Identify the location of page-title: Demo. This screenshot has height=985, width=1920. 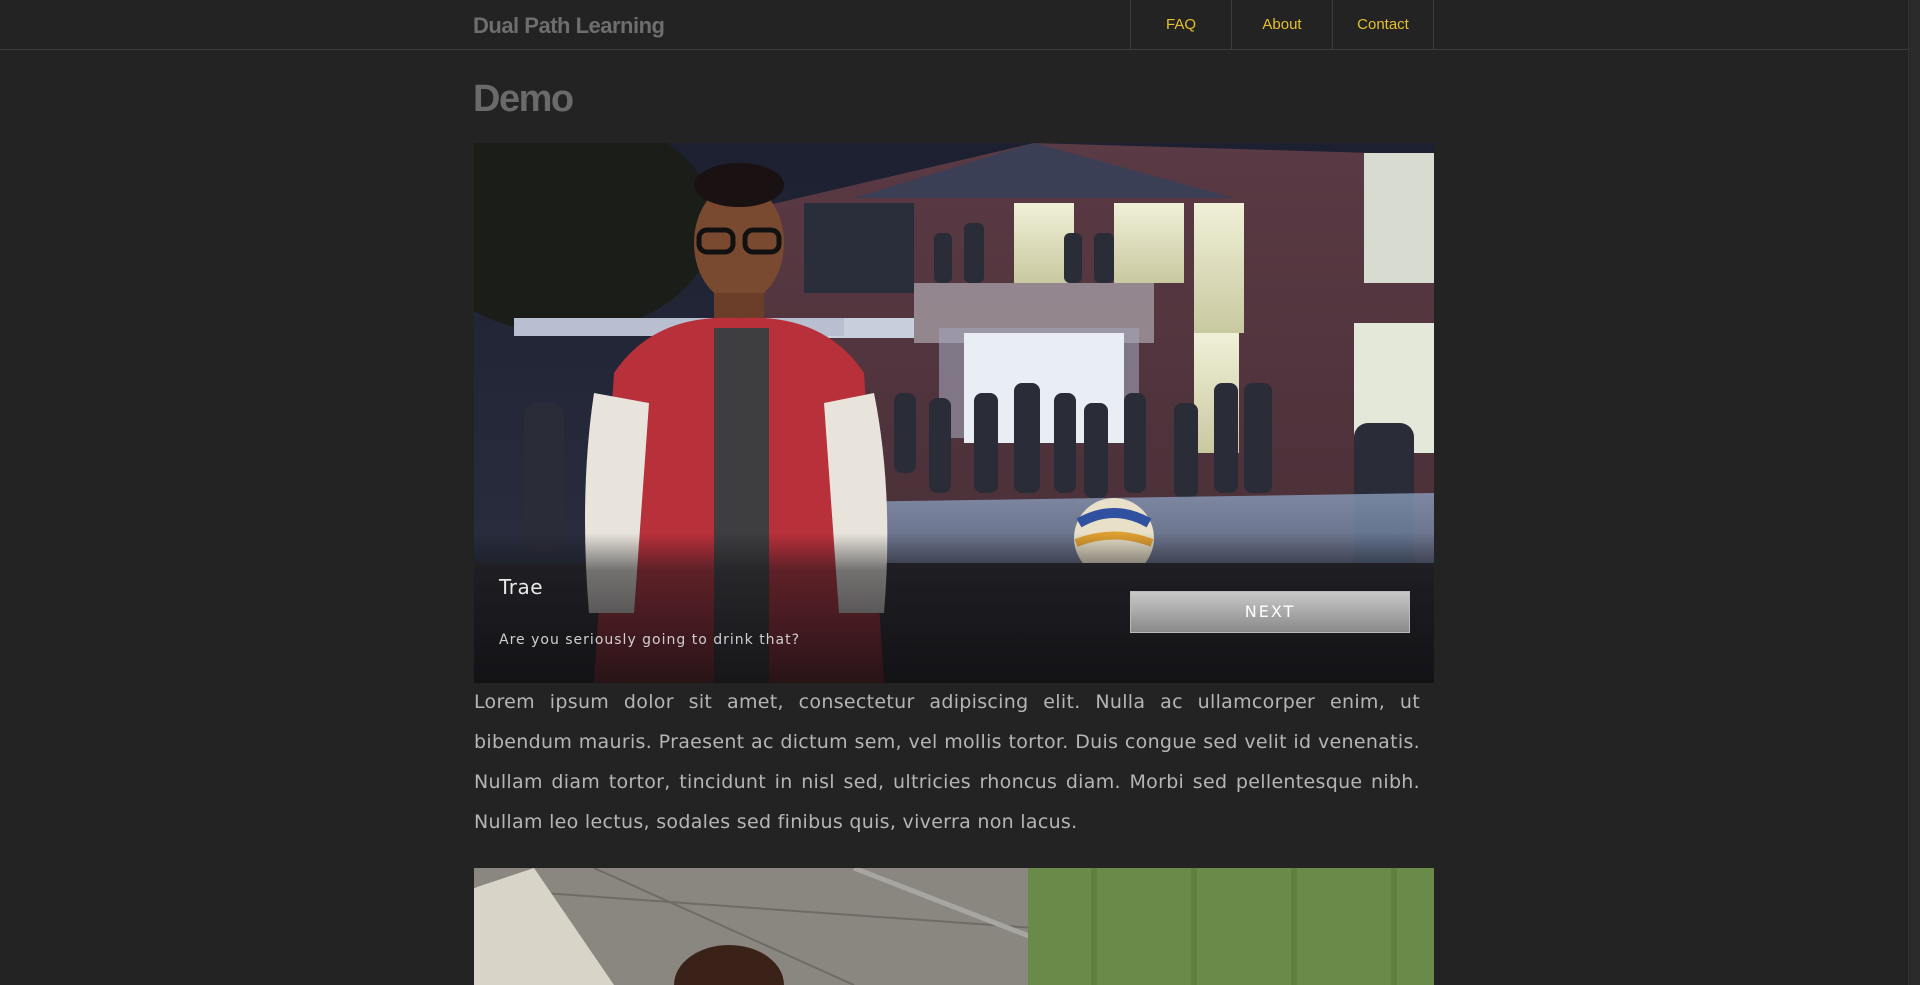
(523, 99).